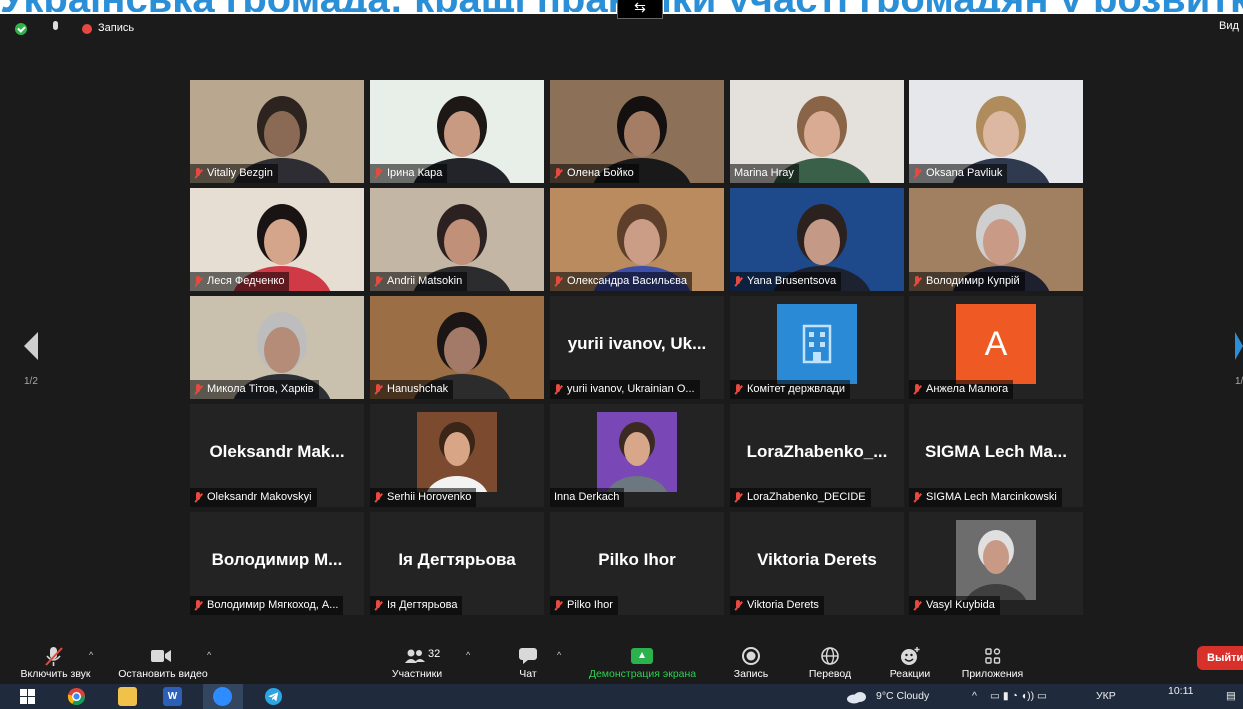  Describe the element at coordinates (792, 281) in the screenshot. I see `participant-name: Yana Brusentsova` at that location.